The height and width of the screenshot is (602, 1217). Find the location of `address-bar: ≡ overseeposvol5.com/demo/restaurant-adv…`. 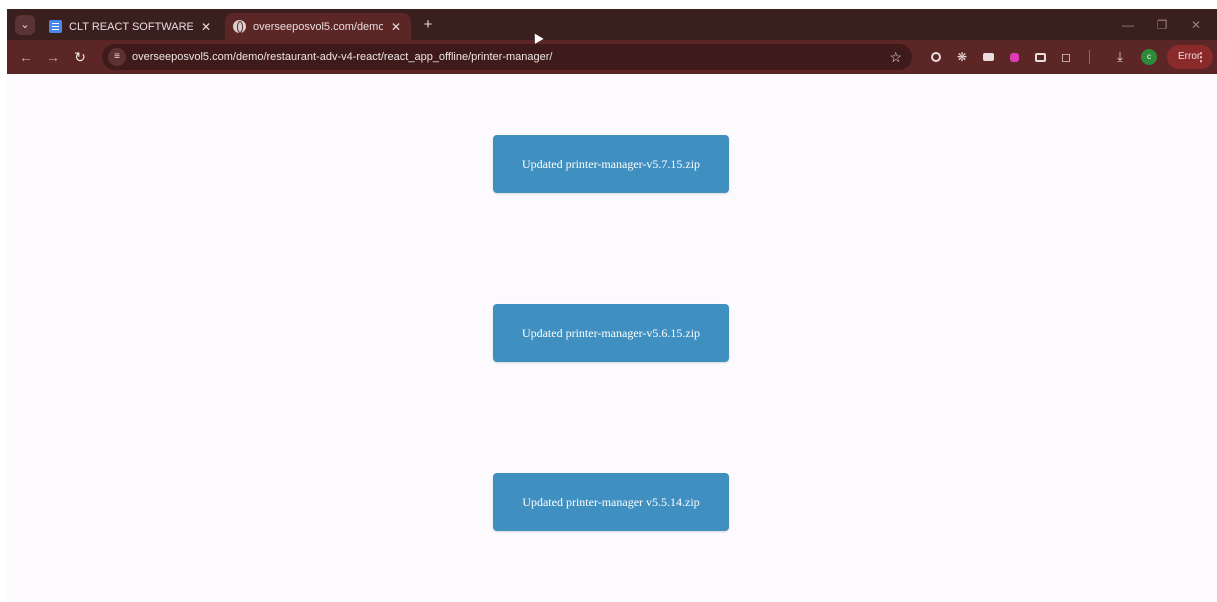

address-bar: ≡ overseeposvol5.com/demo/restaurant-adv… is located at coordinates (507, 57).